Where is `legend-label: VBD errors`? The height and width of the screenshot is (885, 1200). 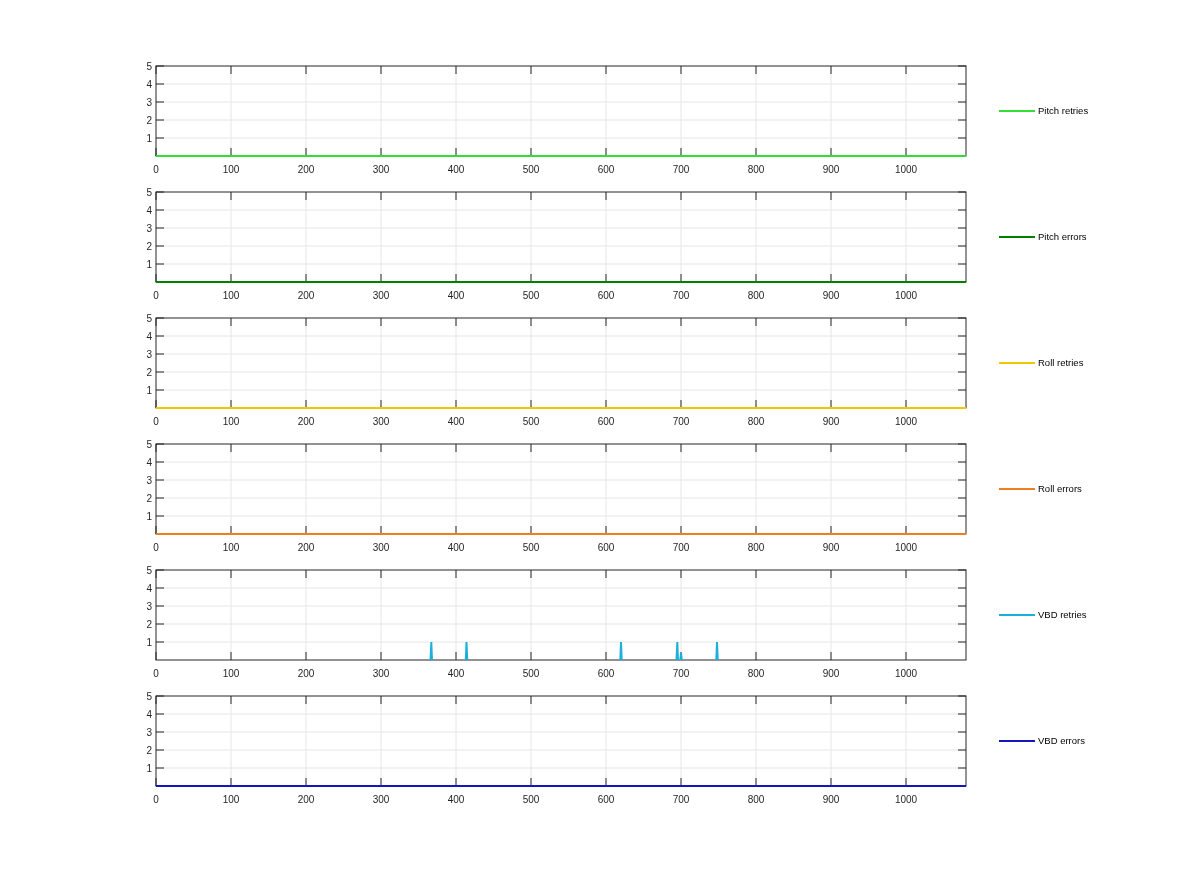 legend-label: VBD errors is located at coordinates (1061, 741).